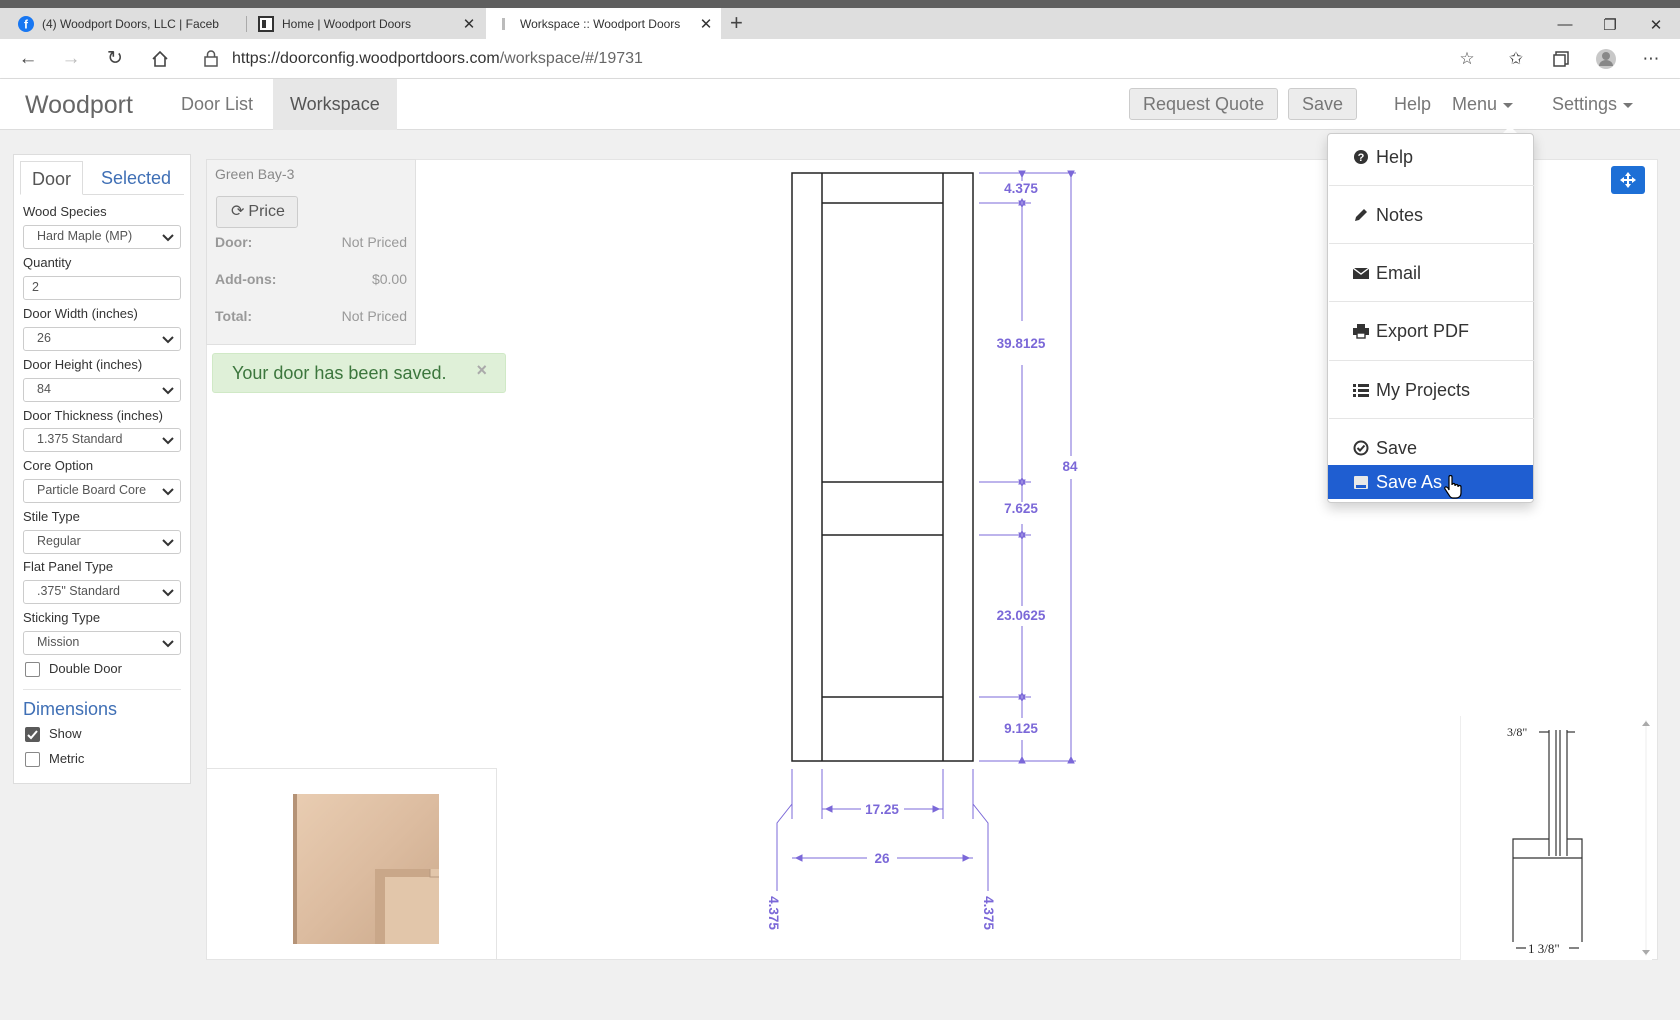 The height and width of the screenshot is (1020, 1680). Describe the element at coordinates (234, 316) in the screenshot. I see `price-total-label: Total:` at that location.